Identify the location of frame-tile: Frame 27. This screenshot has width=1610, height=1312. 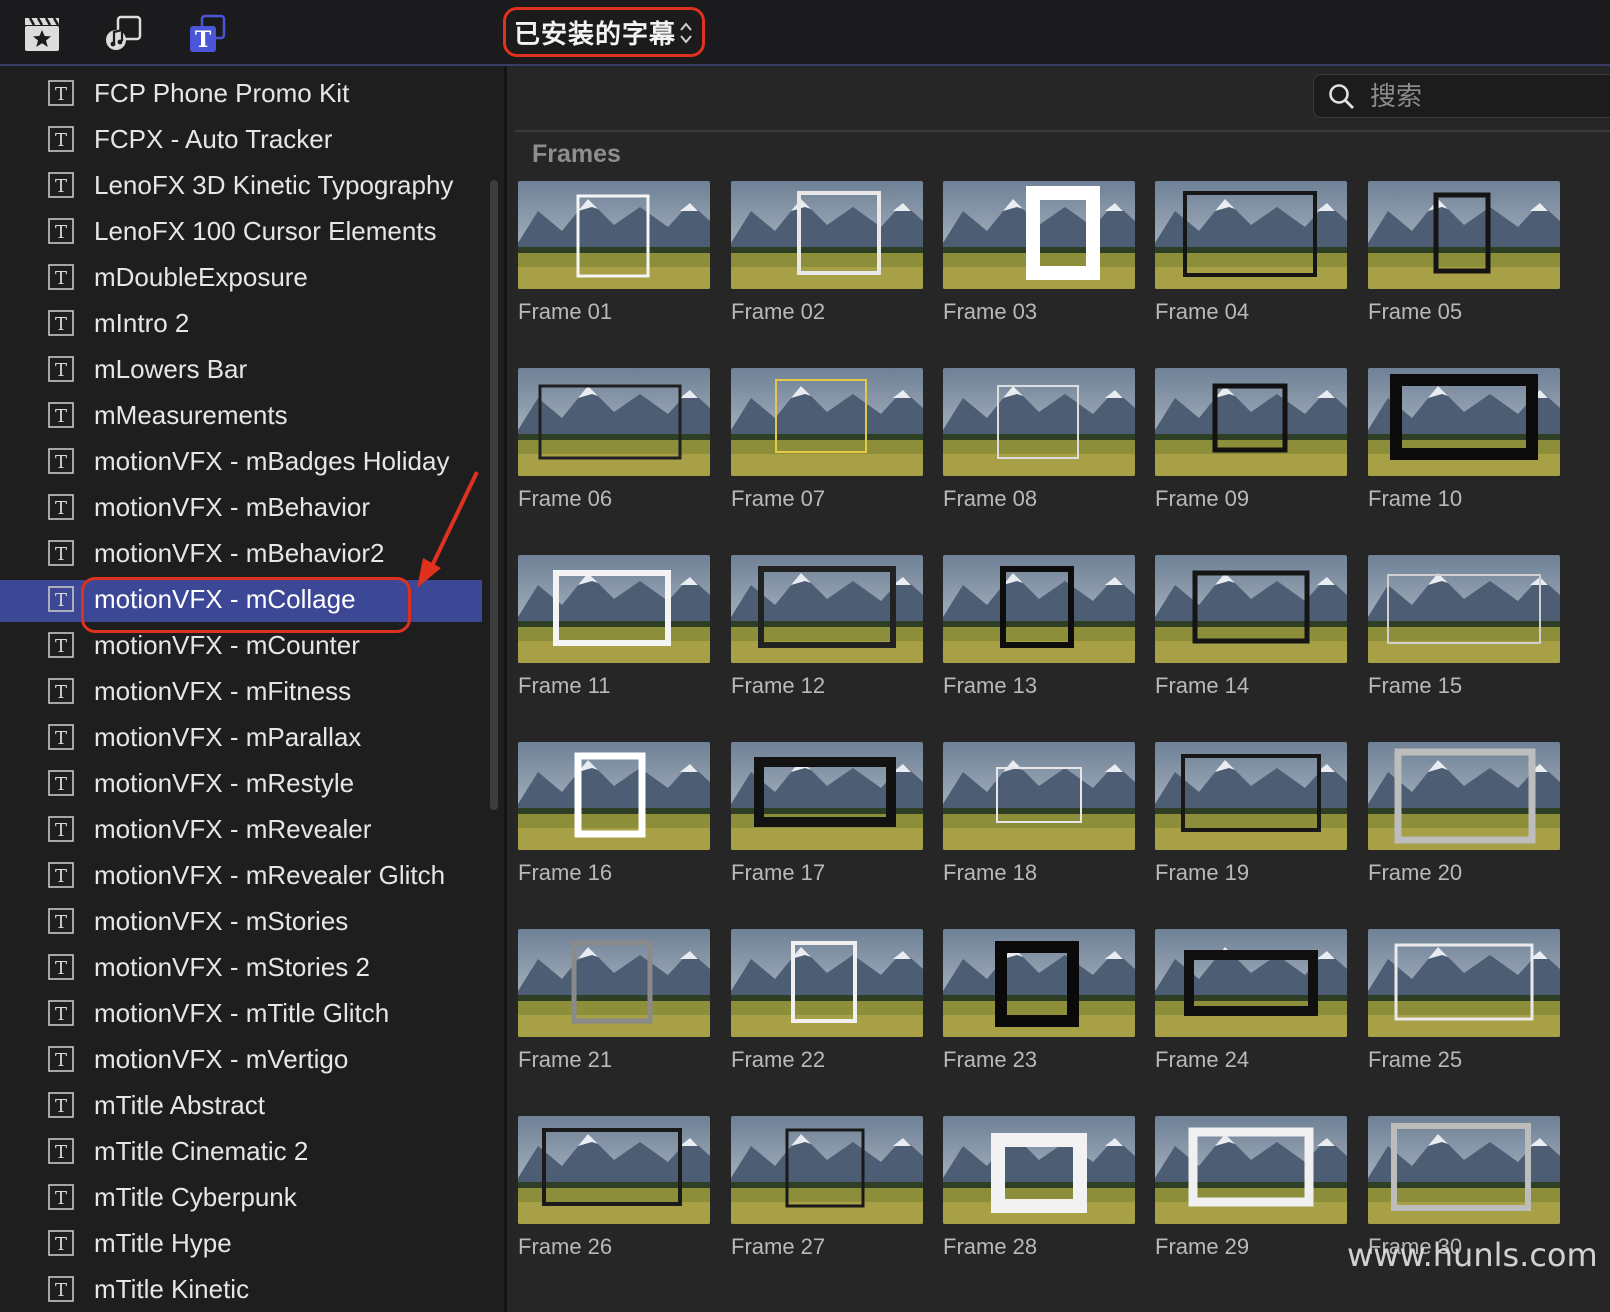
(827, 1201).